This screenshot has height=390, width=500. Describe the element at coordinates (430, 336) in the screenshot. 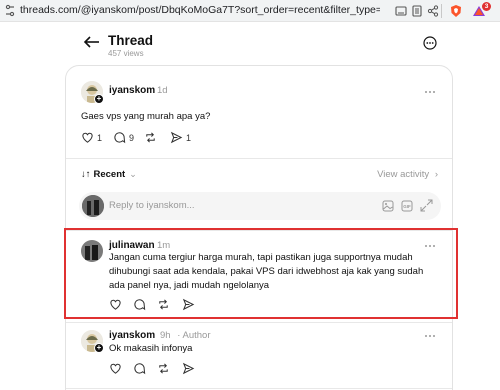

I see `reply-more-icon` at that location.